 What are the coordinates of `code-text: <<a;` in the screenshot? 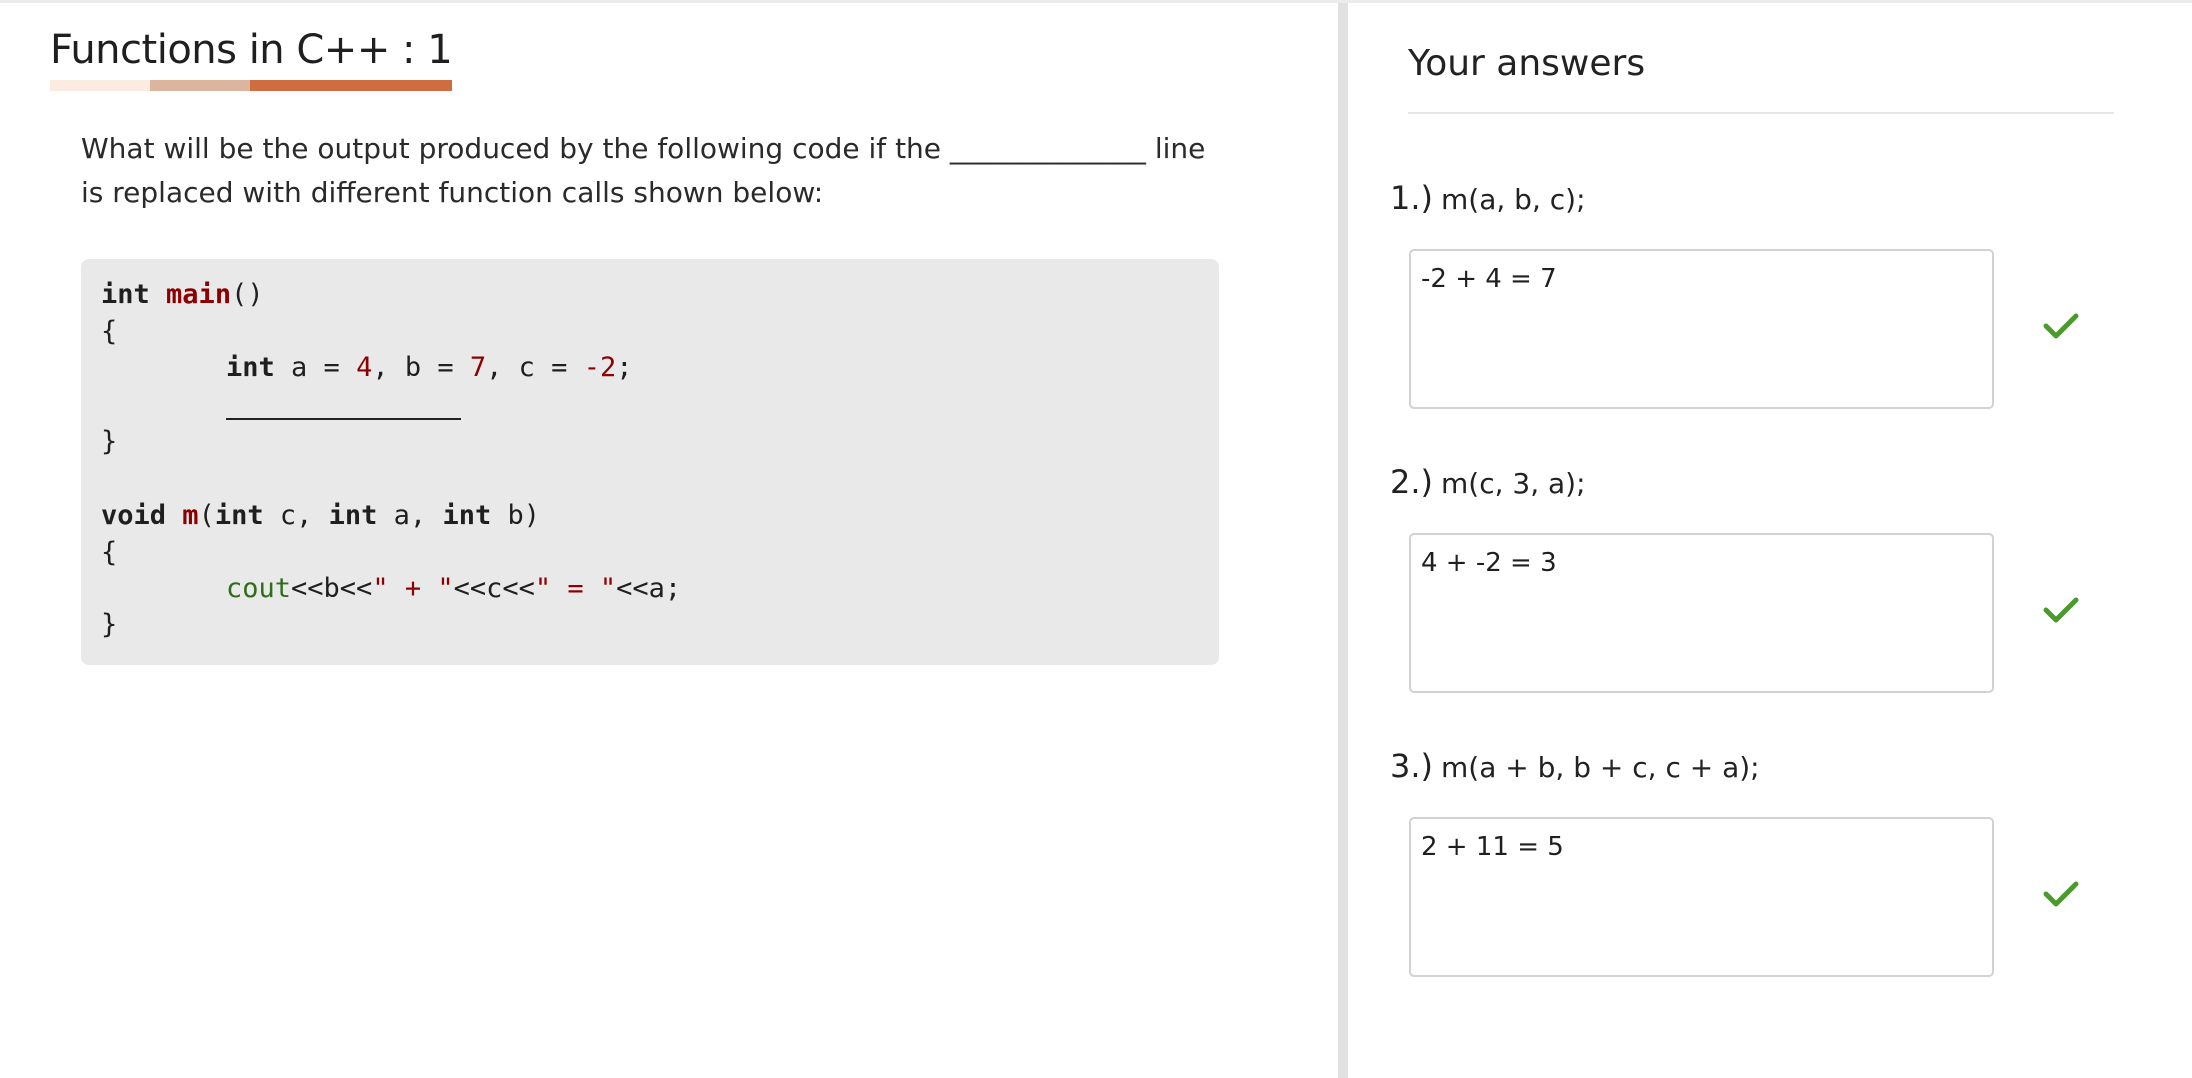 It's located at (649, 588).